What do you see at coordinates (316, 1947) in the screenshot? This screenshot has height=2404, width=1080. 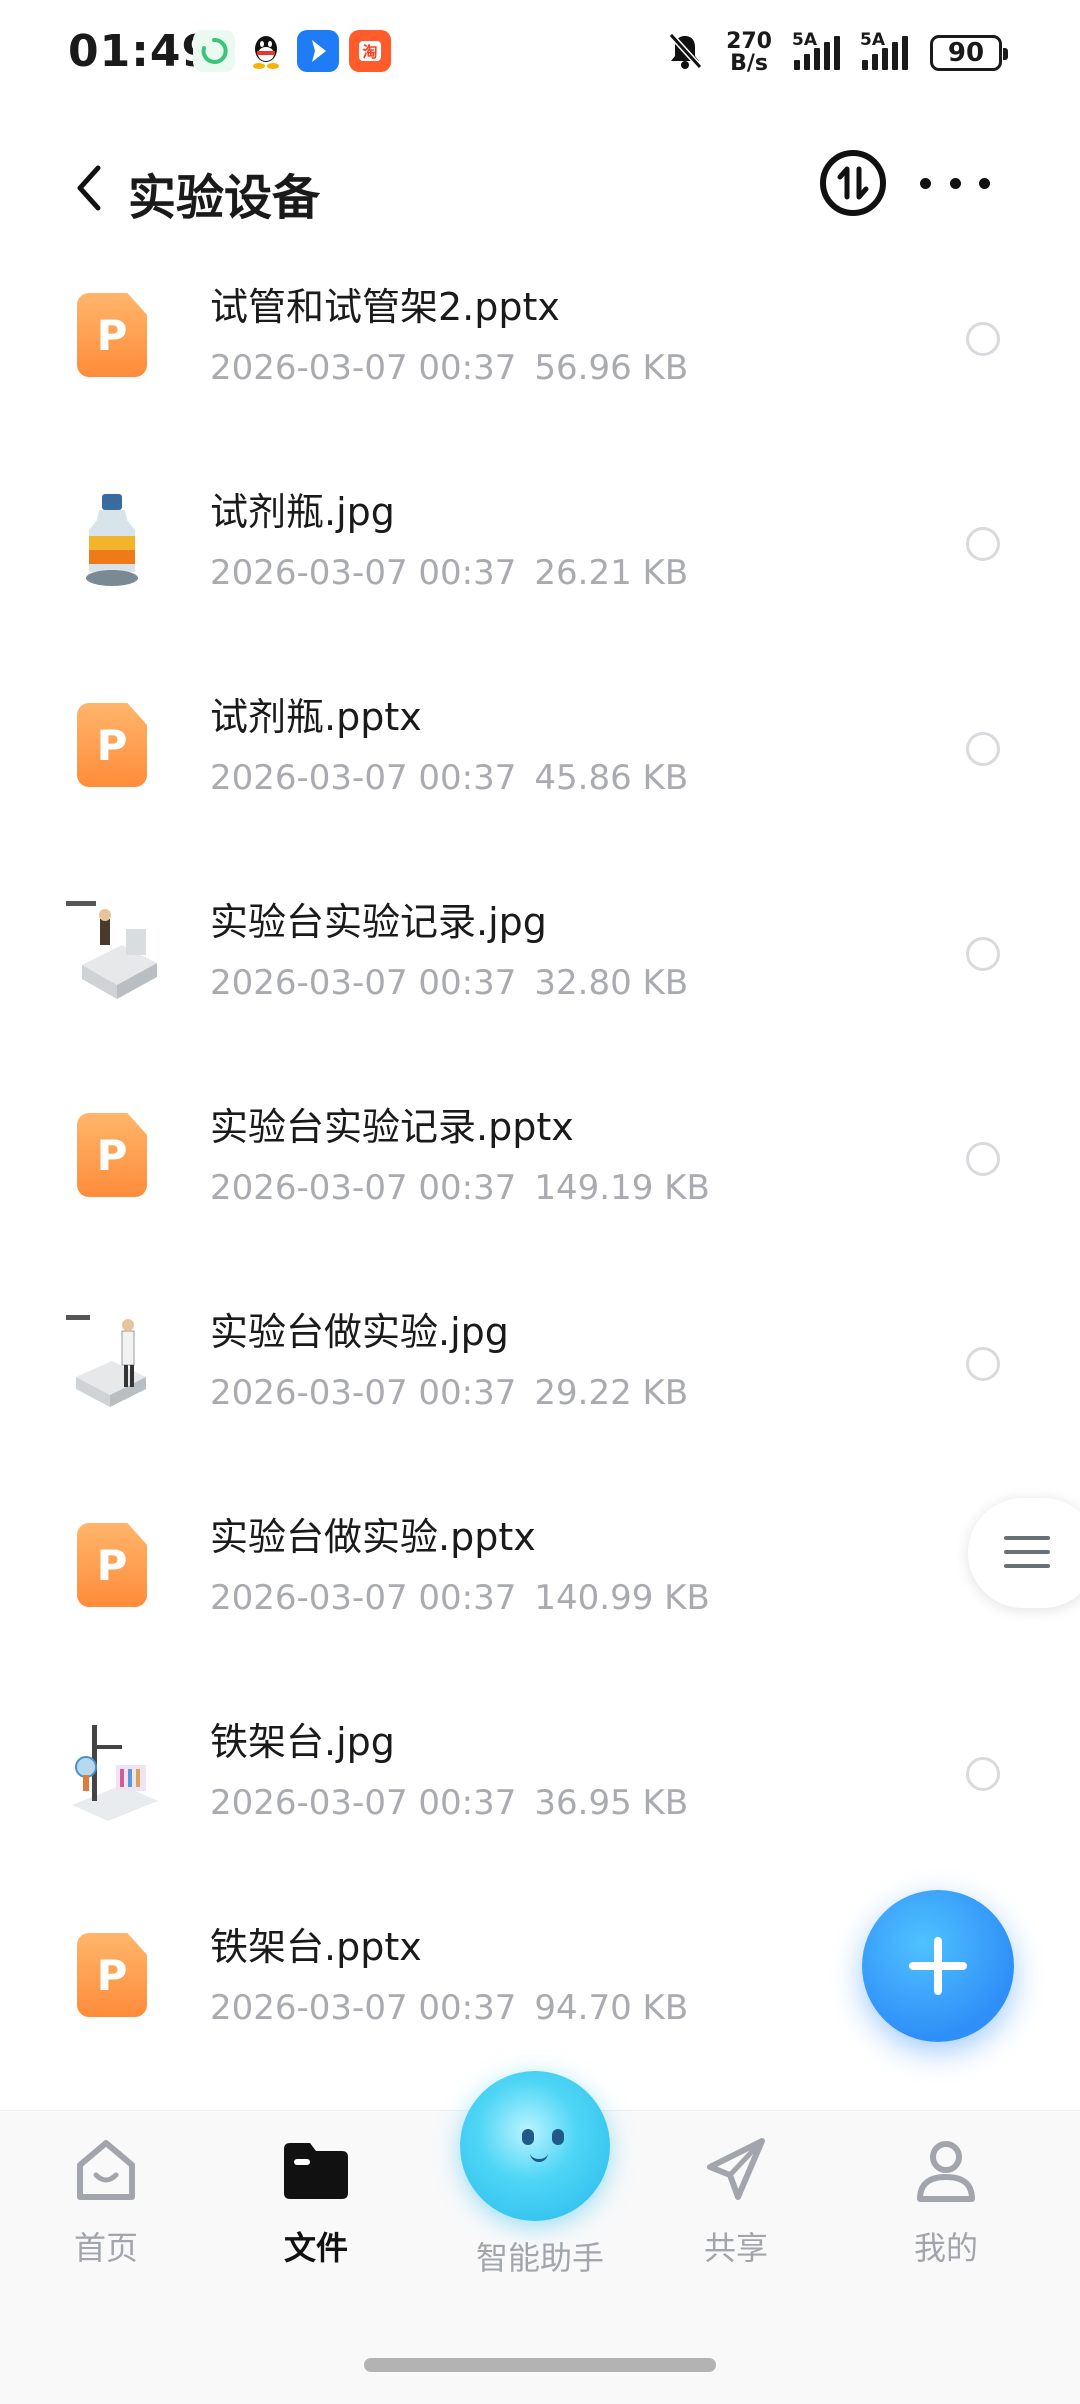 I see `file-name: 铁架台.pptx` at bounding box center [316, 1947].